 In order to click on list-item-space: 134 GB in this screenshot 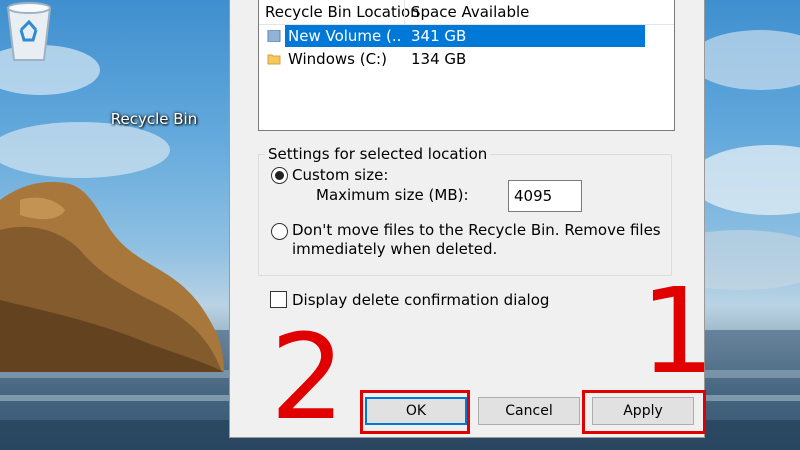, I will do `click(439, 59)`.